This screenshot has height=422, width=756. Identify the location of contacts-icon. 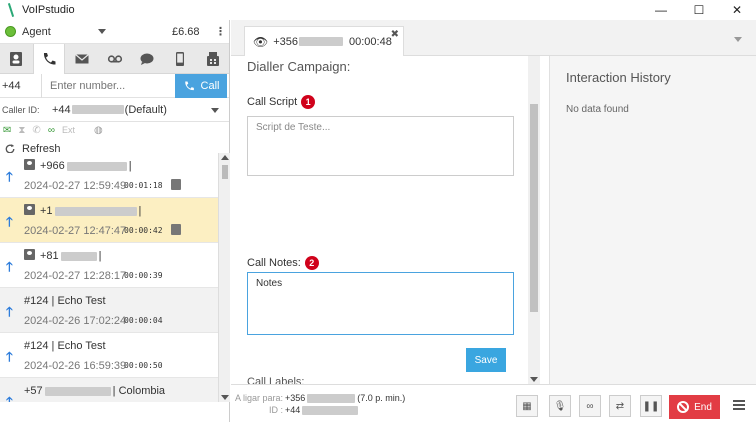
(16, 59).